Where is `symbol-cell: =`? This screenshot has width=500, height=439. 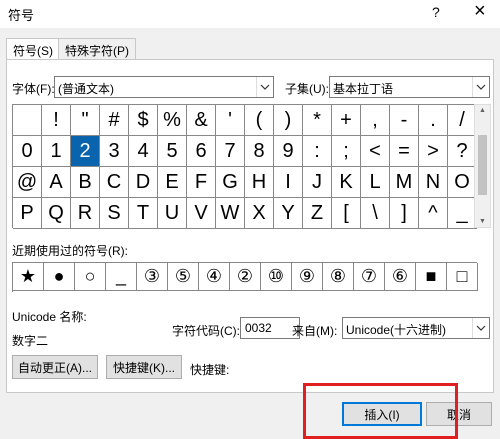 symbol-cell: = is located at coordinates (404, 151).